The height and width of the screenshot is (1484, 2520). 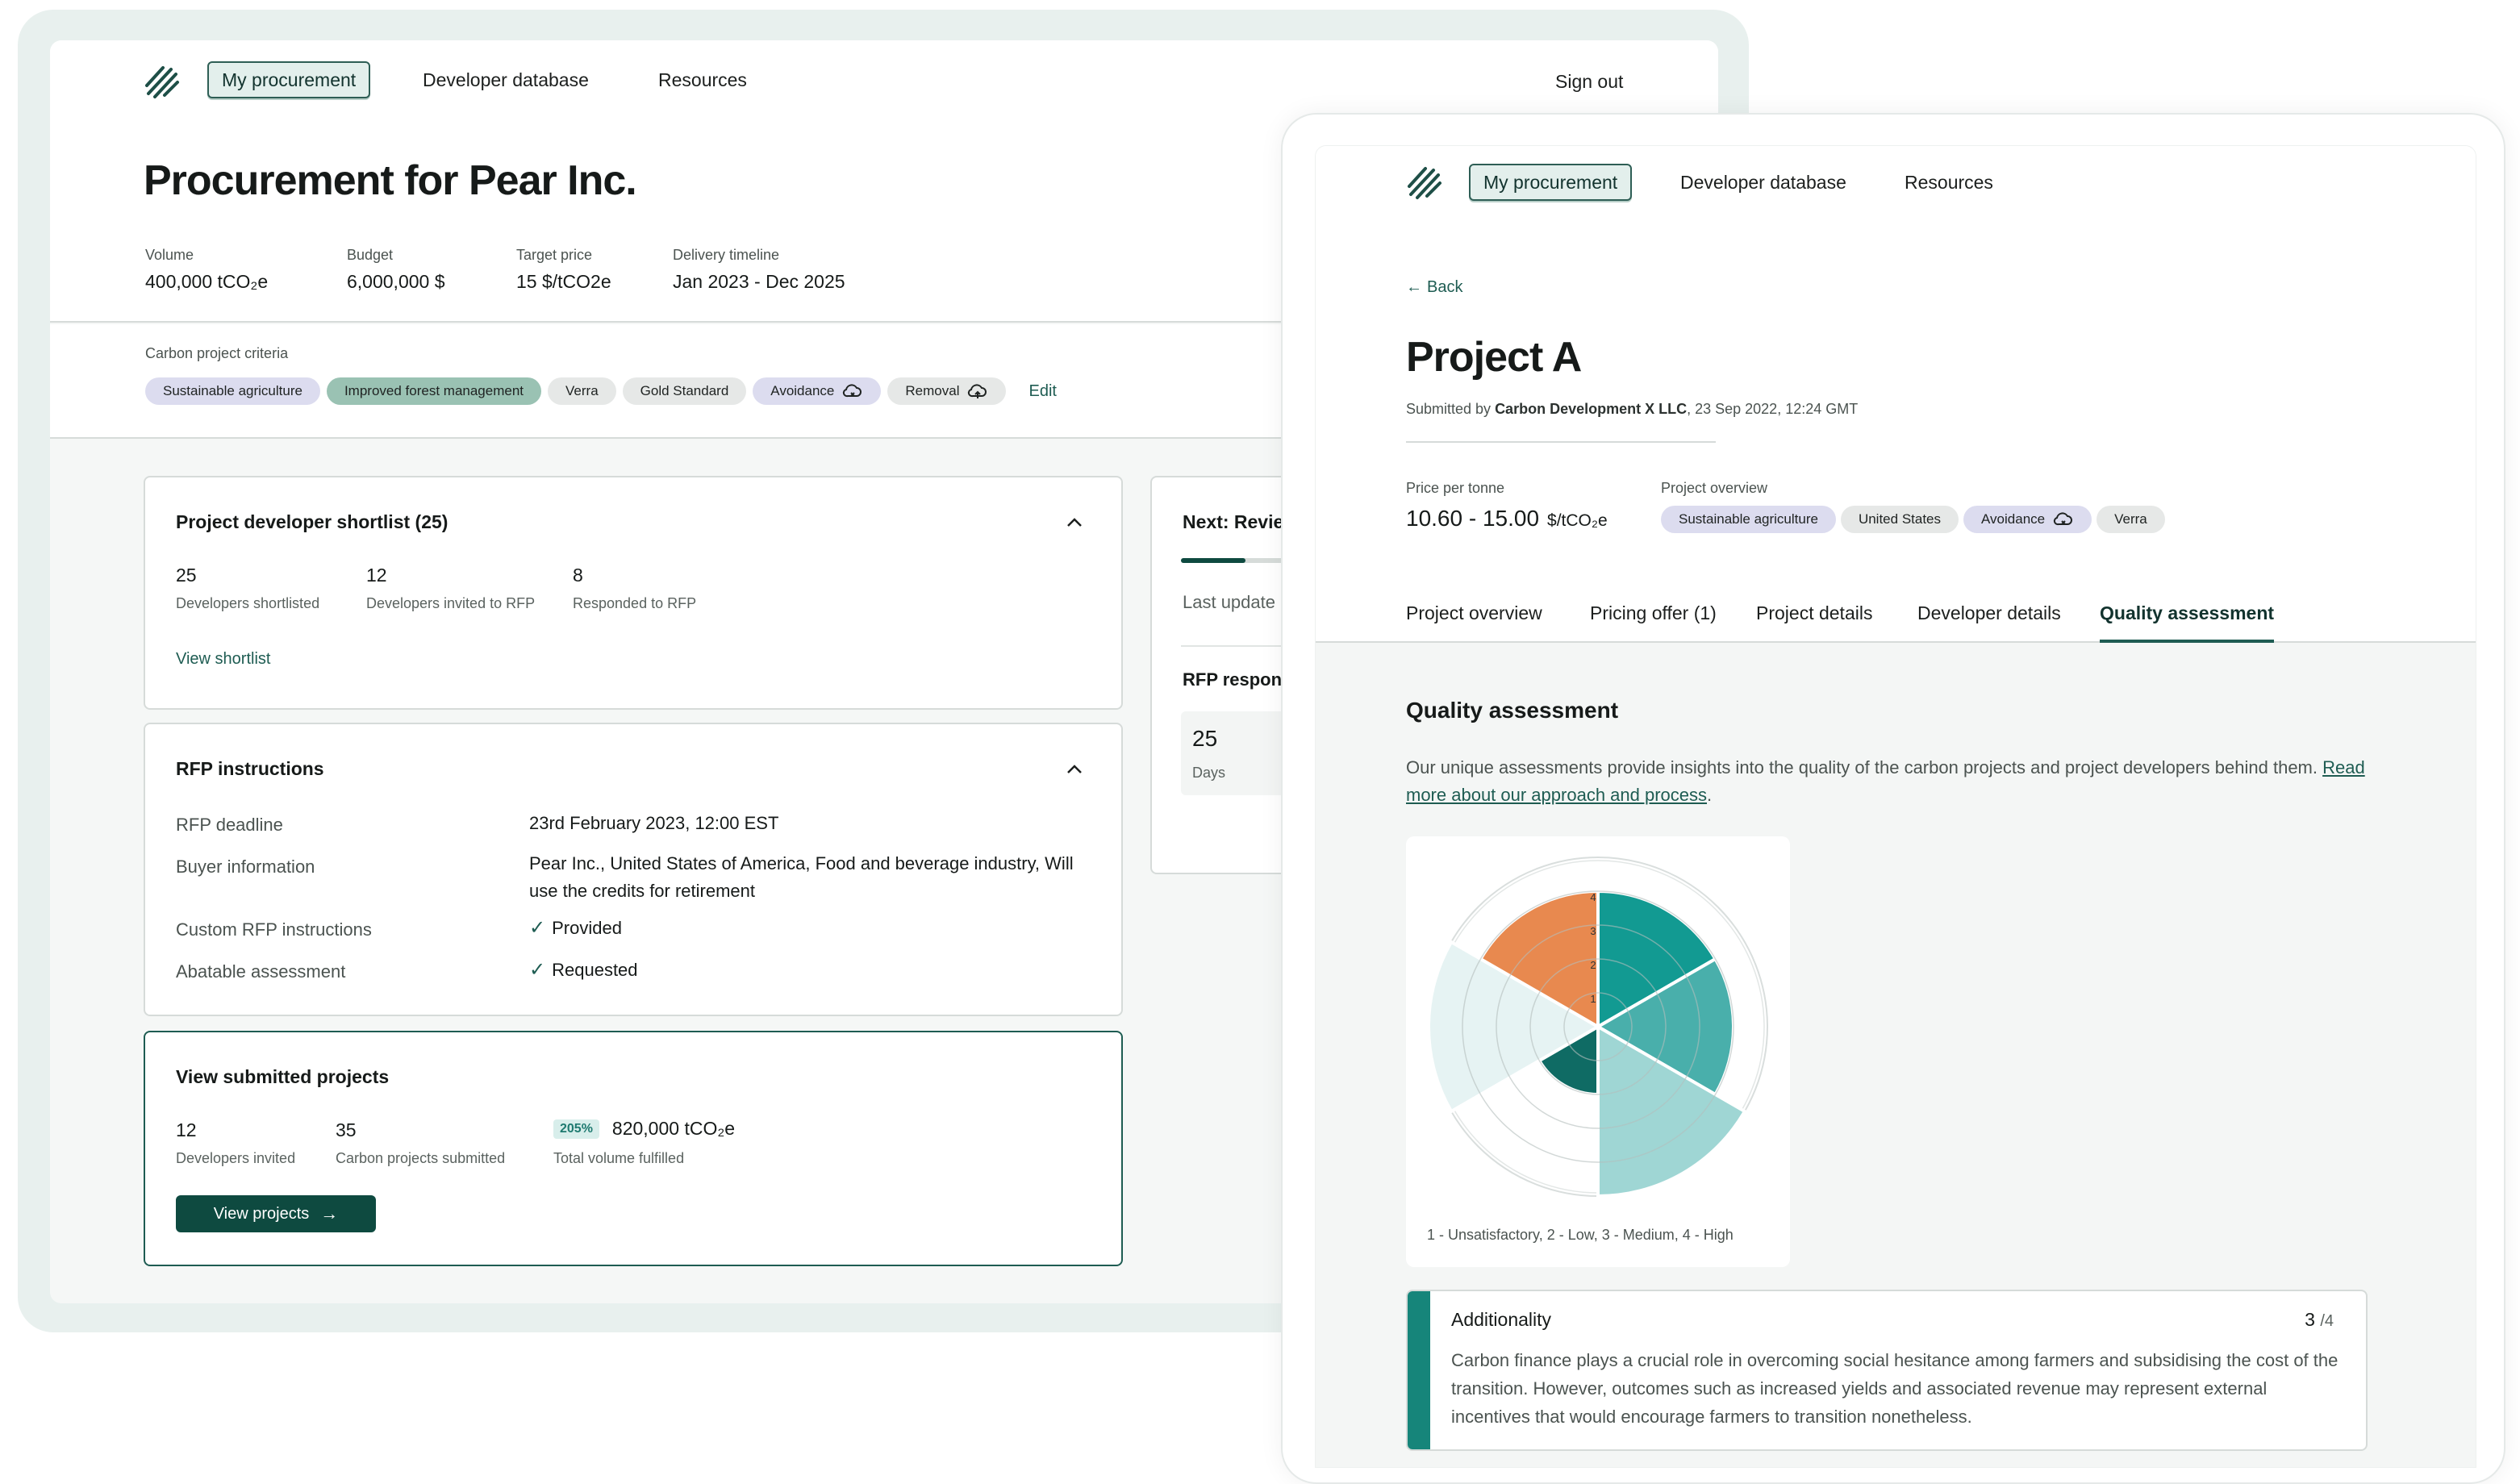 I want to click on shortlist-title: Project developer shortlist (25), so click(x=312, y=522).